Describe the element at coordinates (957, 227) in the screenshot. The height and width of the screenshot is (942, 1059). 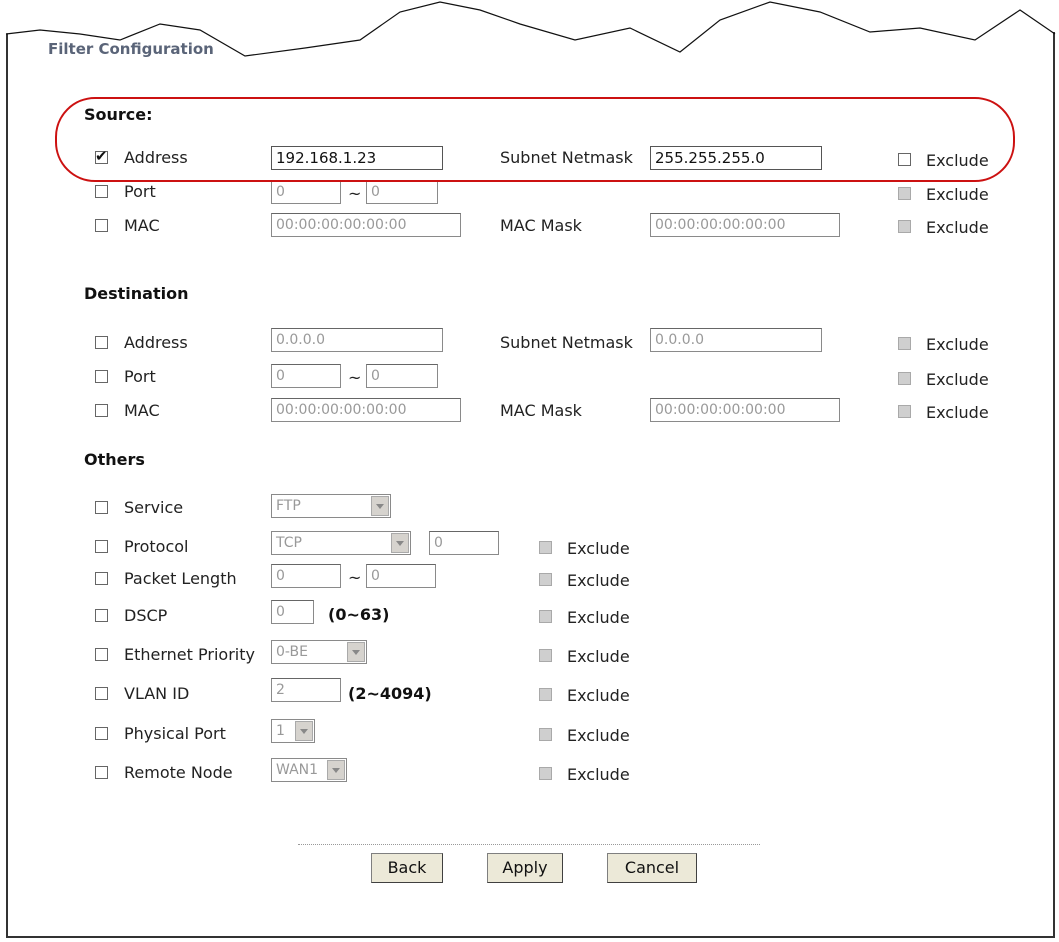
I see `source-mac-exclude-label: Exclude` at that location.